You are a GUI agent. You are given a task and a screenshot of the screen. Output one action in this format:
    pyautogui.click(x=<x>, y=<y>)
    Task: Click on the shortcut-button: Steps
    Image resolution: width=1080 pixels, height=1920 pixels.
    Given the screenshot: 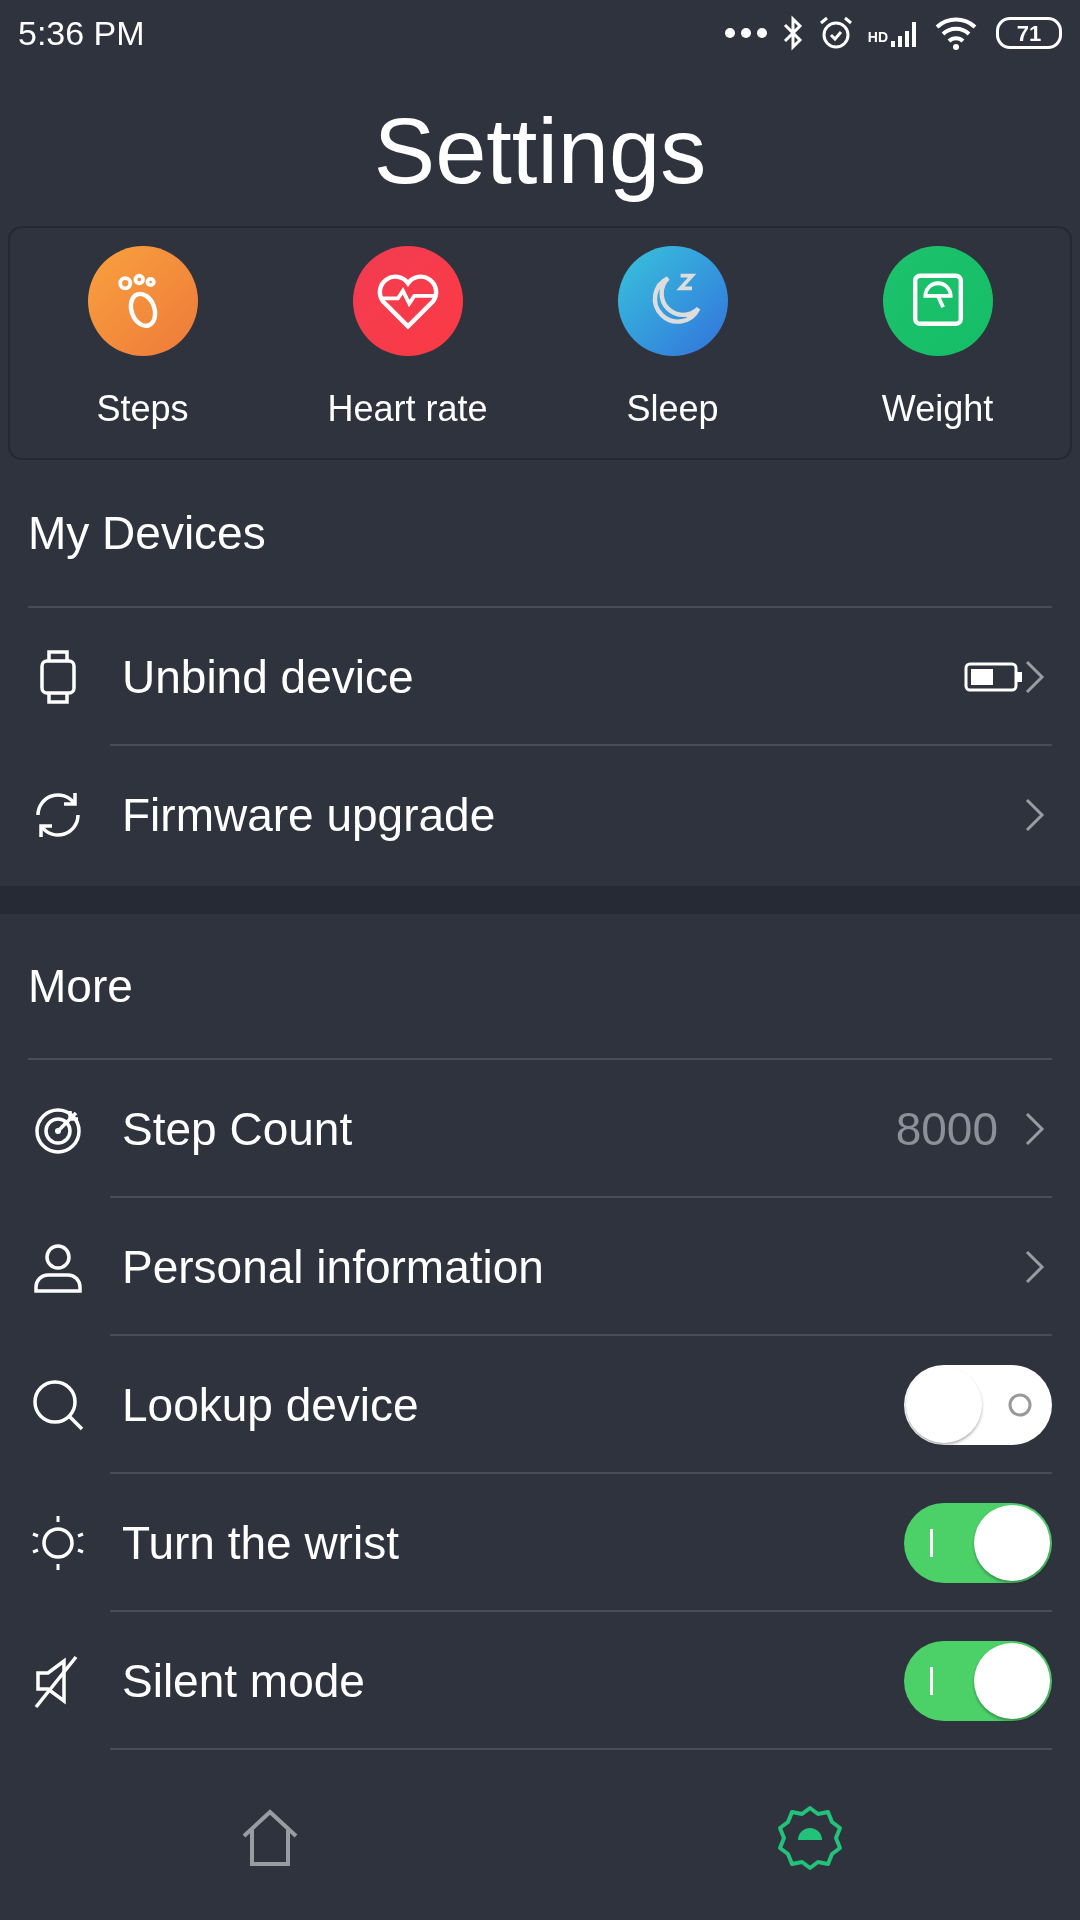 What is the action you would take?
    pyautogui.click(x=142, y=341)
    